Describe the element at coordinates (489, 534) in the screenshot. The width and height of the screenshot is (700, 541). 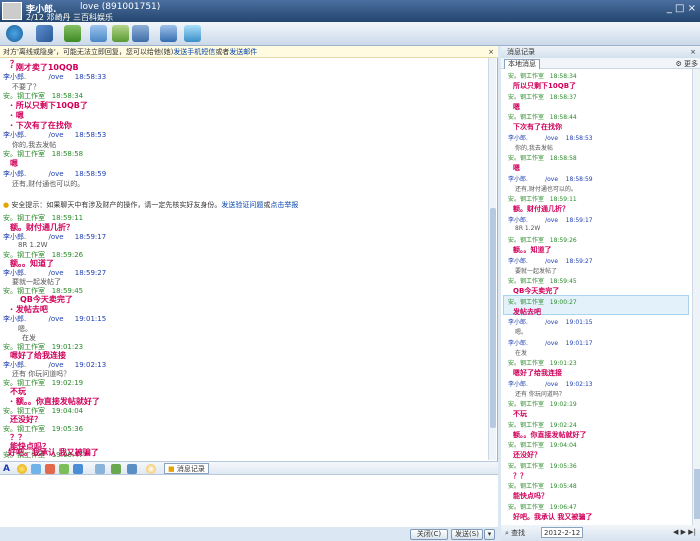
I see `send-options-button: ▾` at that location.